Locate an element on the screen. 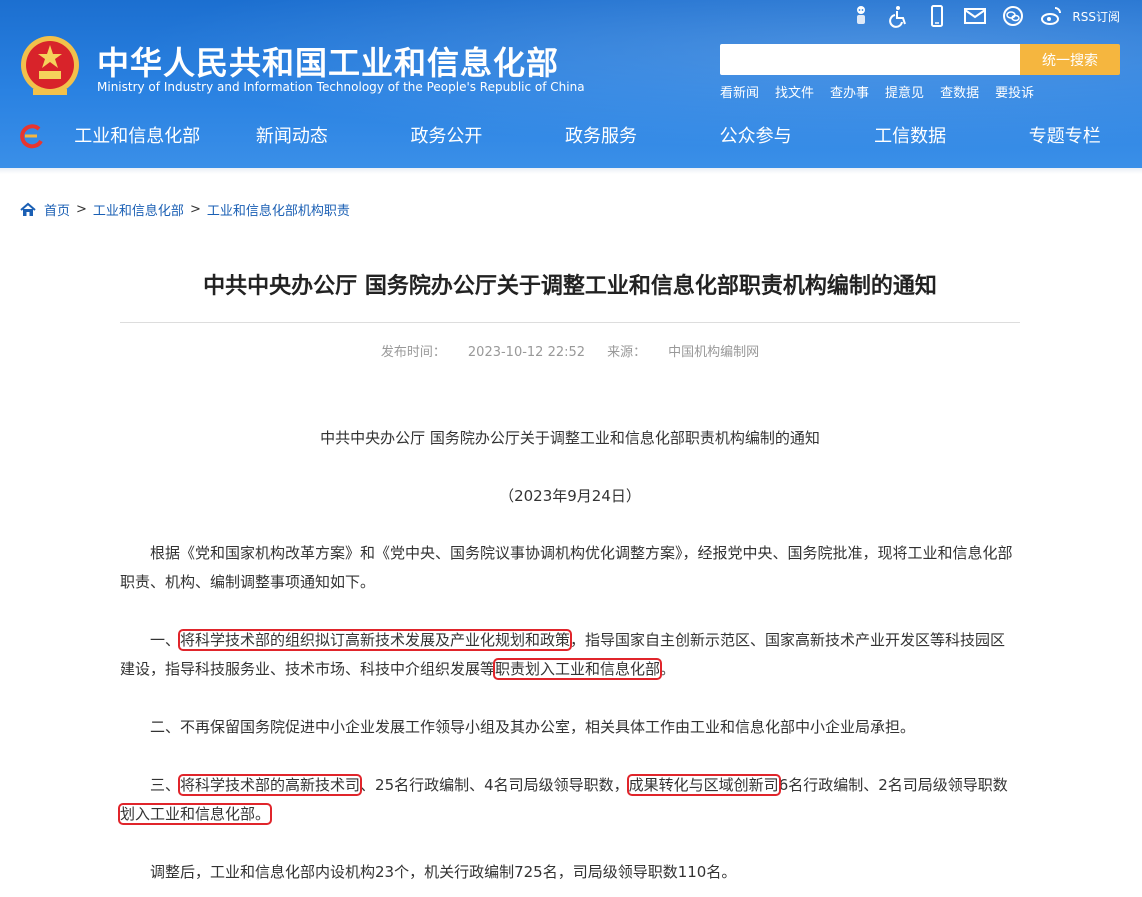 The width and height of the screenshot is (1142, 897). publish-info: 发布时间： 2023-10-12 22:52 is located at coordinates (483, 352).